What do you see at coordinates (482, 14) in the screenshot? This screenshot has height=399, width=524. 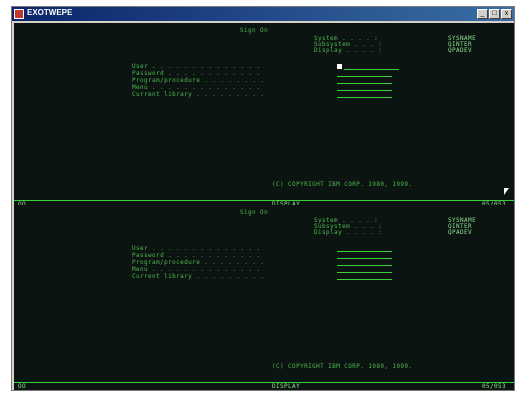 I see `minimize-button: _` at bounding box center [482, 14].